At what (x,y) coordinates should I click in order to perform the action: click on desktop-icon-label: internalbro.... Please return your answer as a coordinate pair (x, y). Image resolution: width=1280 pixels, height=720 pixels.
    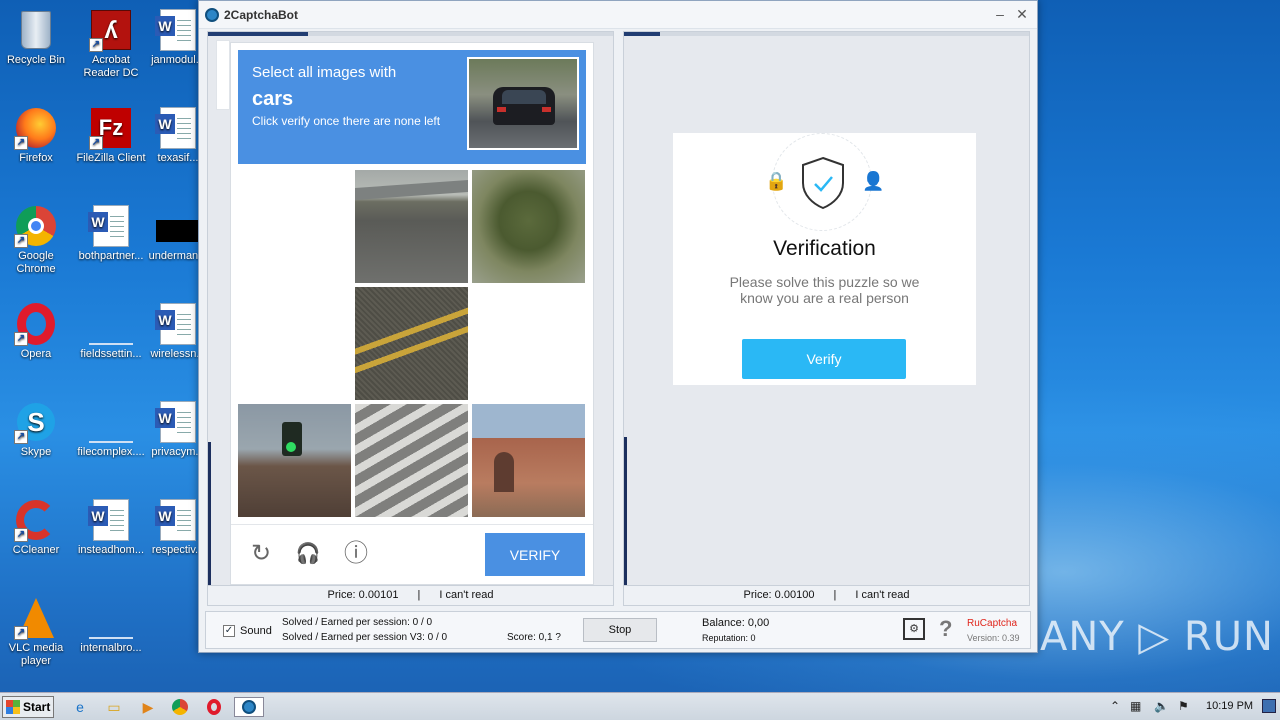
    Looking at the image, I should click on (111, 648).